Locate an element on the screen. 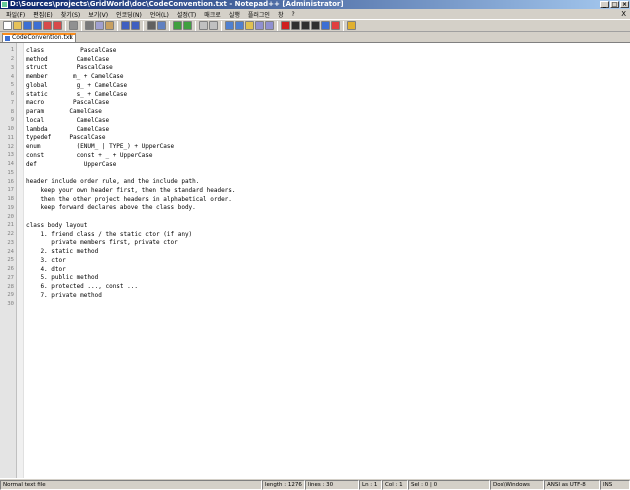 The width and height of the screenshot is (630, 490). close-document-icon: X is located at coordinates (623, 14).